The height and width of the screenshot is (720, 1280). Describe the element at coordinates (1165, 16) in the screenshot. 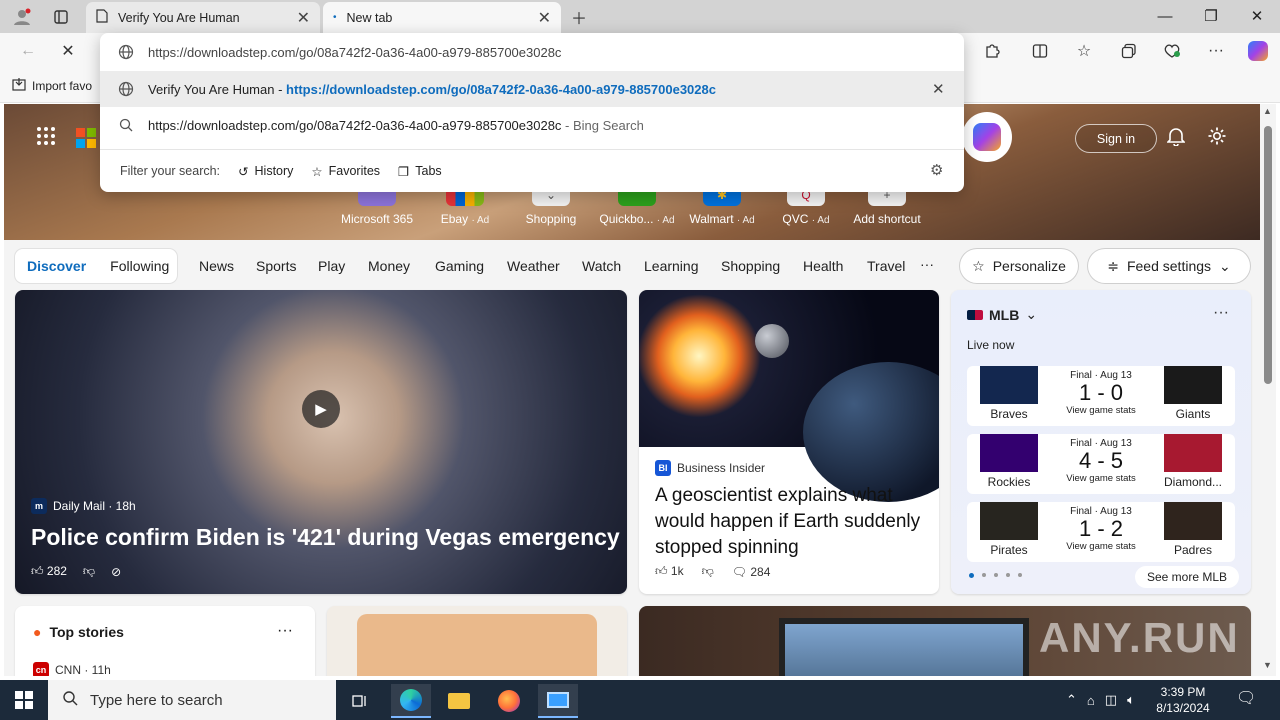

I see `minimize-icon: —` at that location.